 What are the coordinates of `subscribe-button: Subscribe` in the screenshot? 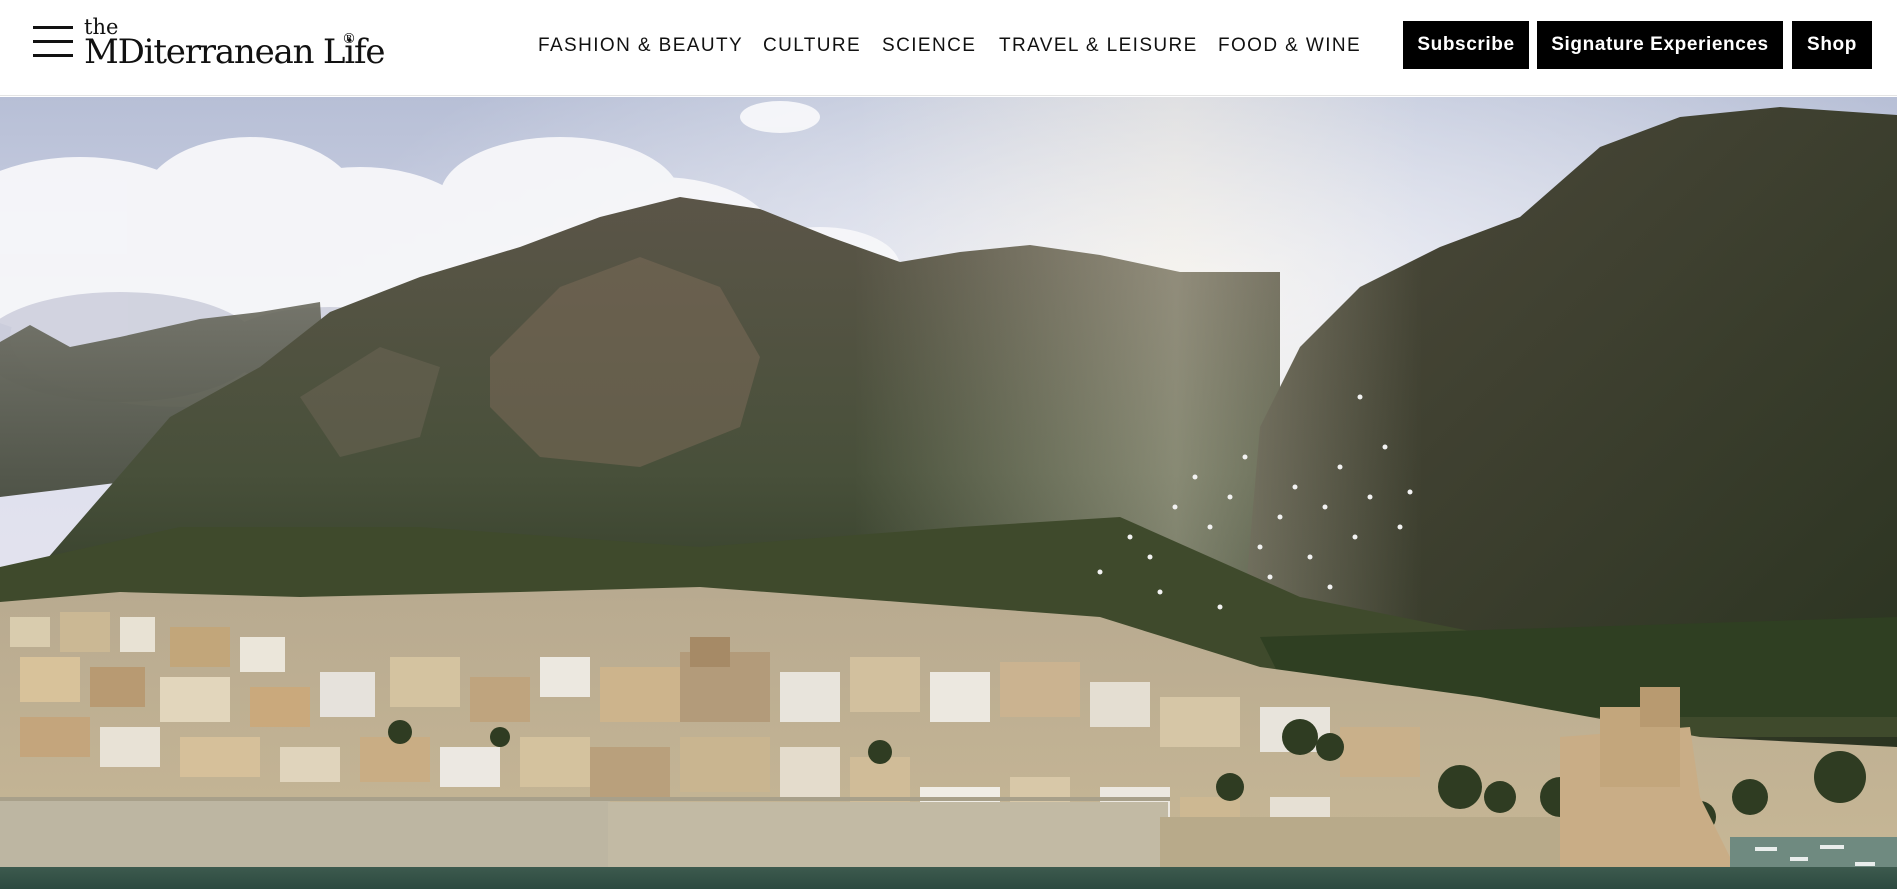 It's located at (1466, 45).